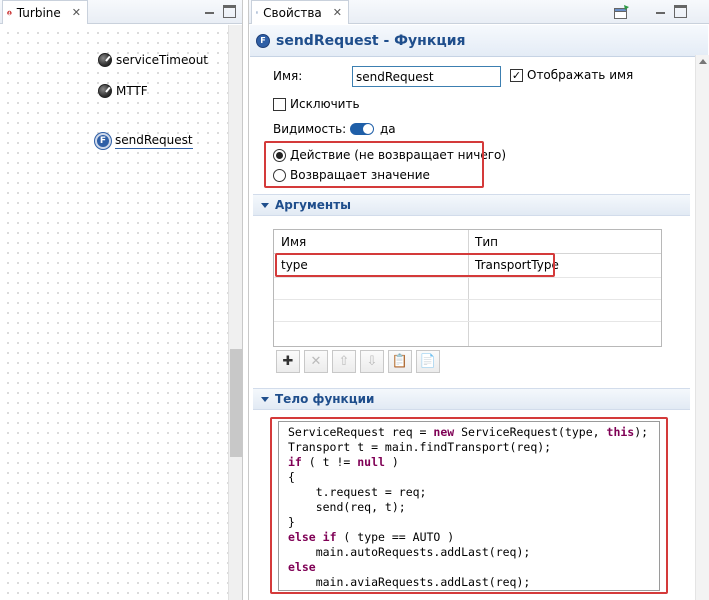  I want to click on table-cell-name: type, so click(371, 265).